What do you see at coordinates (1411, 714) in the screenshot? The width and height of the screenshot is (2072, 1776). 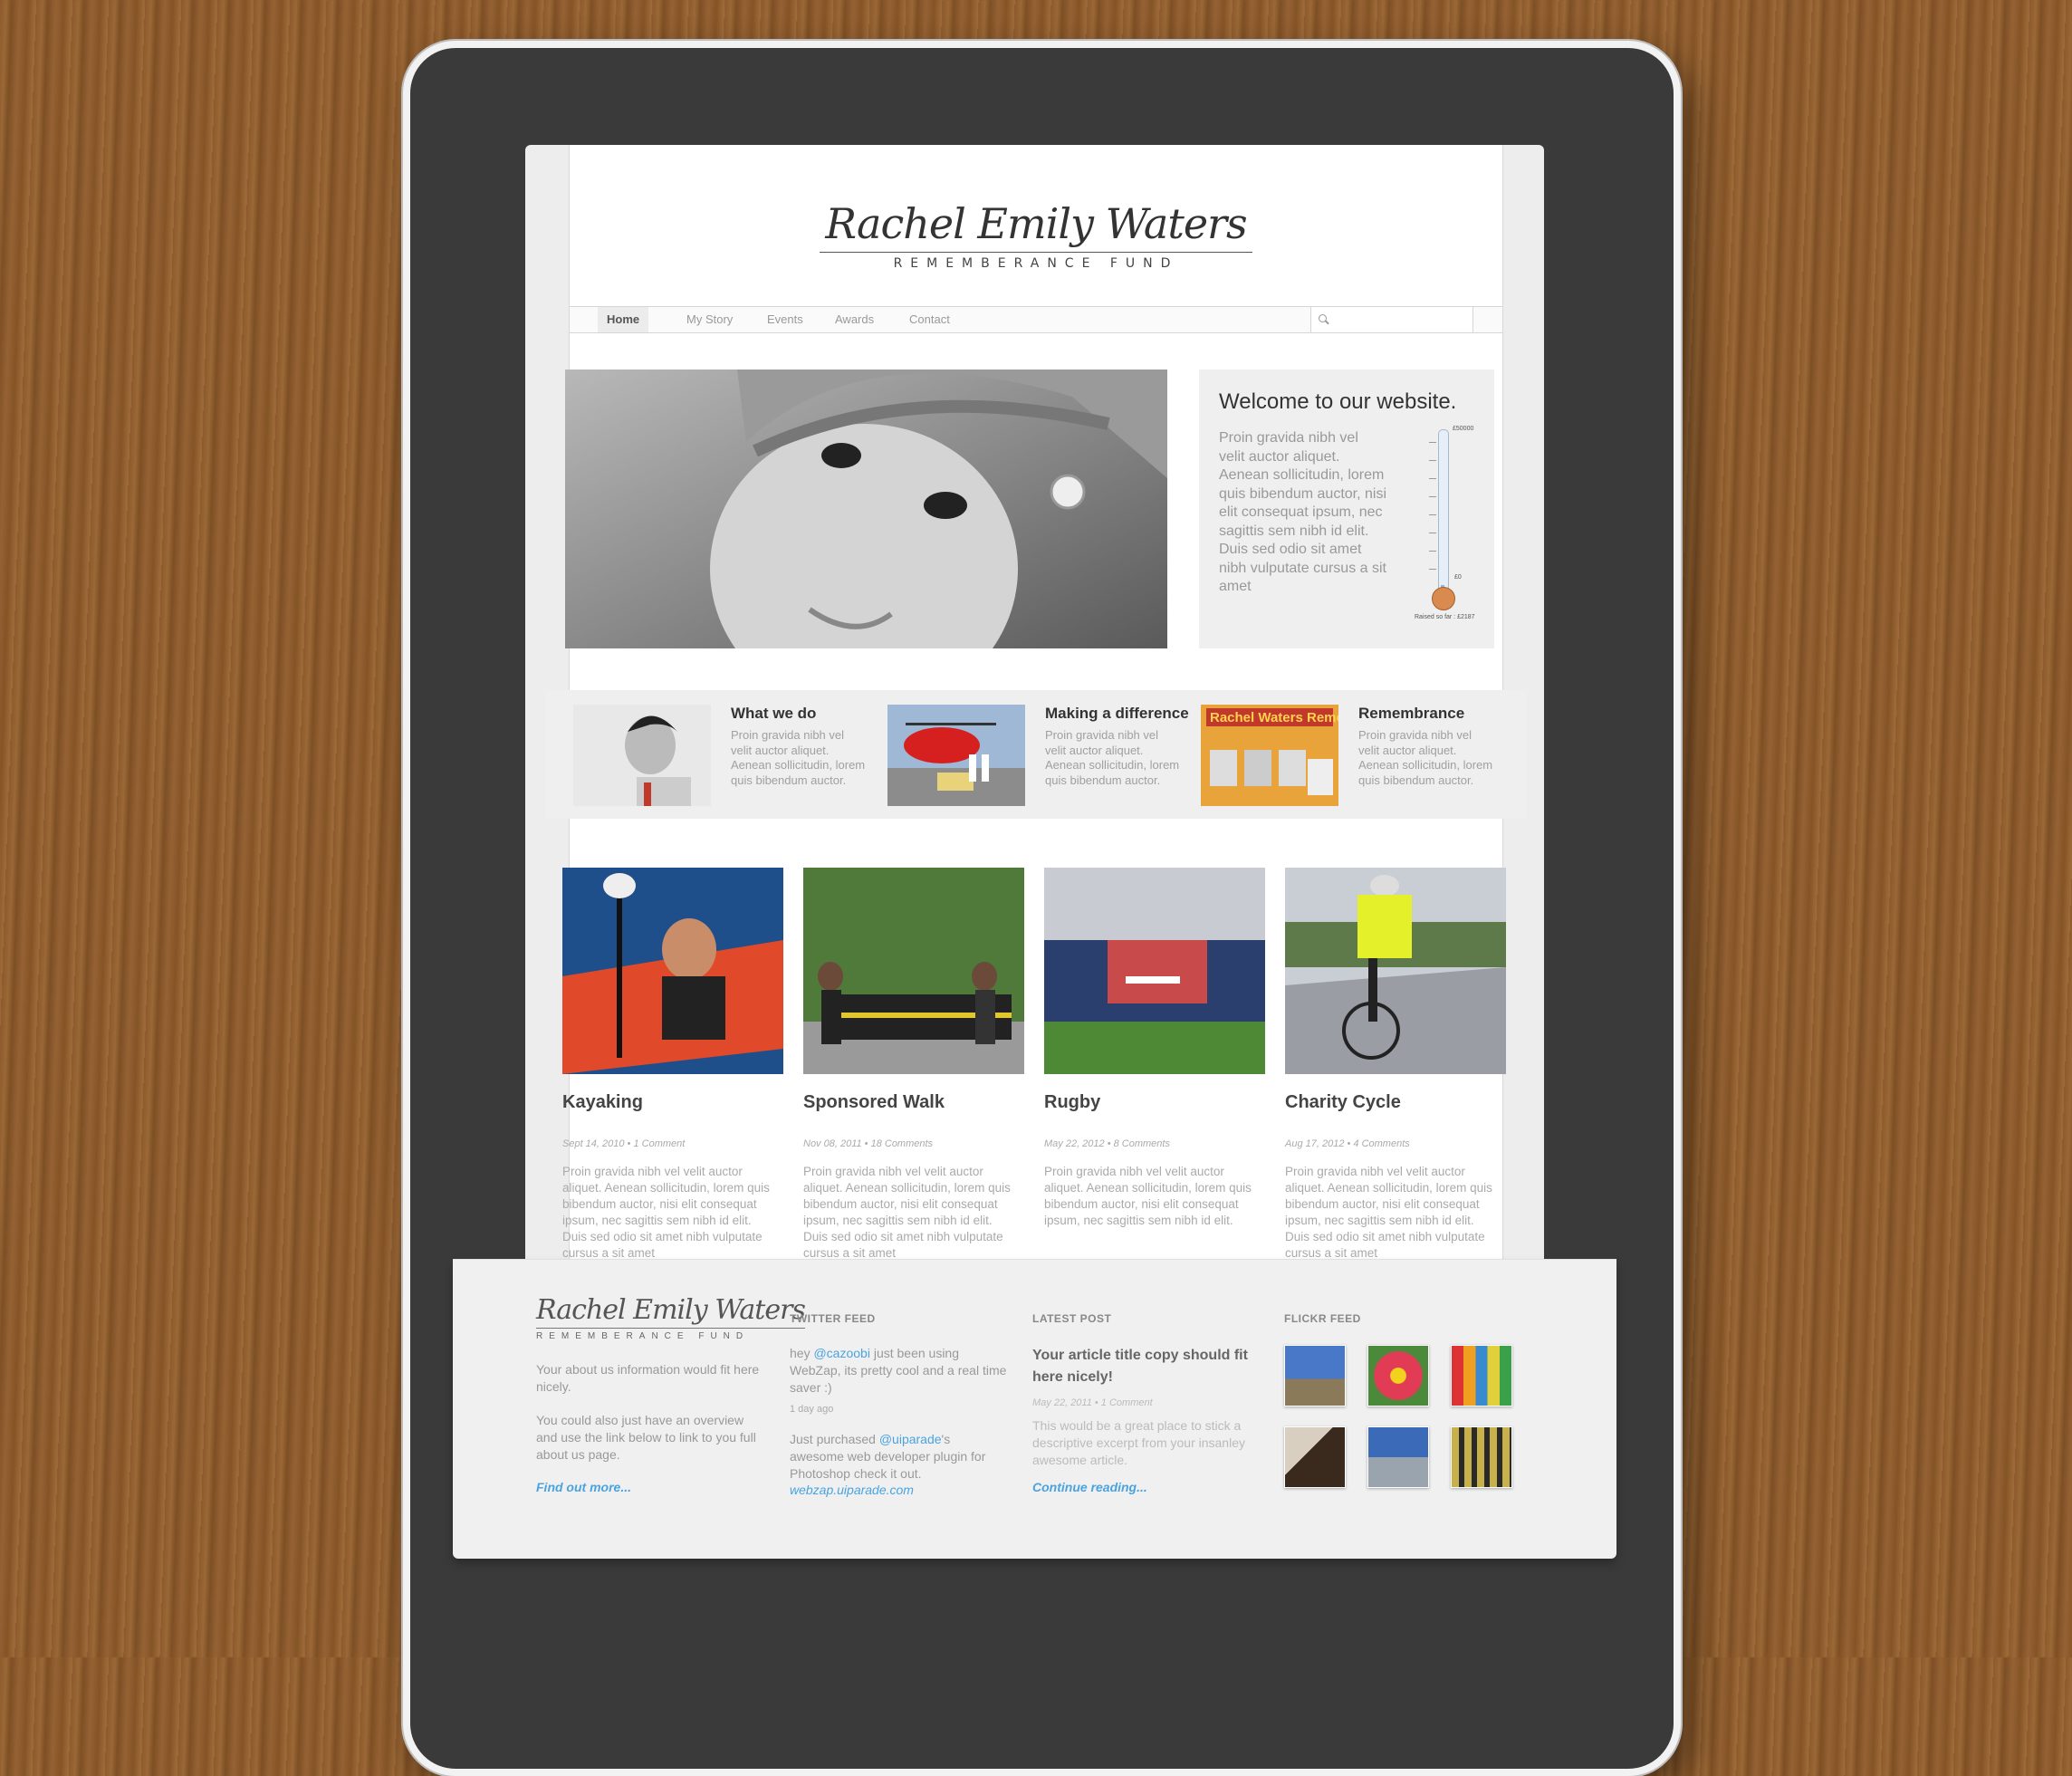 I see `feature-title: Remembrance` at bounding box center [1411, 714].